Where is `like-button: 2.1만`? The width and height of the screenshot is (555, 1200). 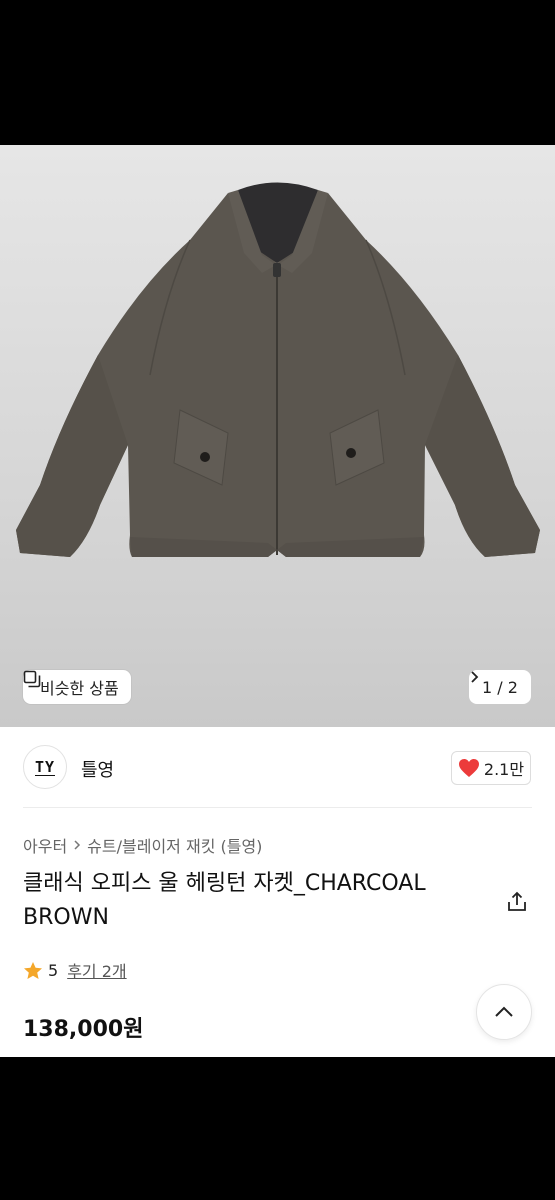 like-button: 2.1만 is located at coordinates (491, 768).